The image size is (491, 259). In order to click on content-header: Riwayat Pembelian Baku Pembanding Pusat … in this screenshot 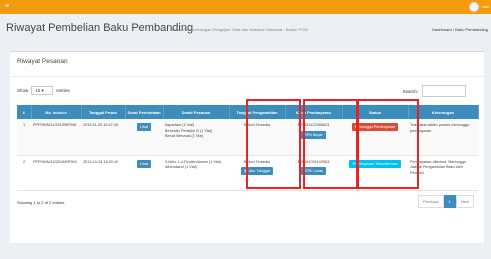, I will do `click(247, 29)`.